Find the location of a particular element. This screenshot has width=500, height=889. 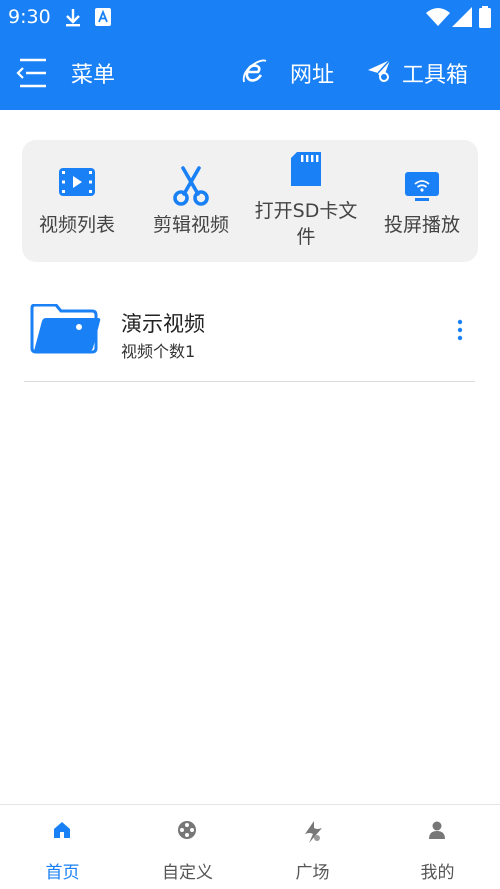

quick-action-video-list: 视频列表 is located at coordinates (77, 201).